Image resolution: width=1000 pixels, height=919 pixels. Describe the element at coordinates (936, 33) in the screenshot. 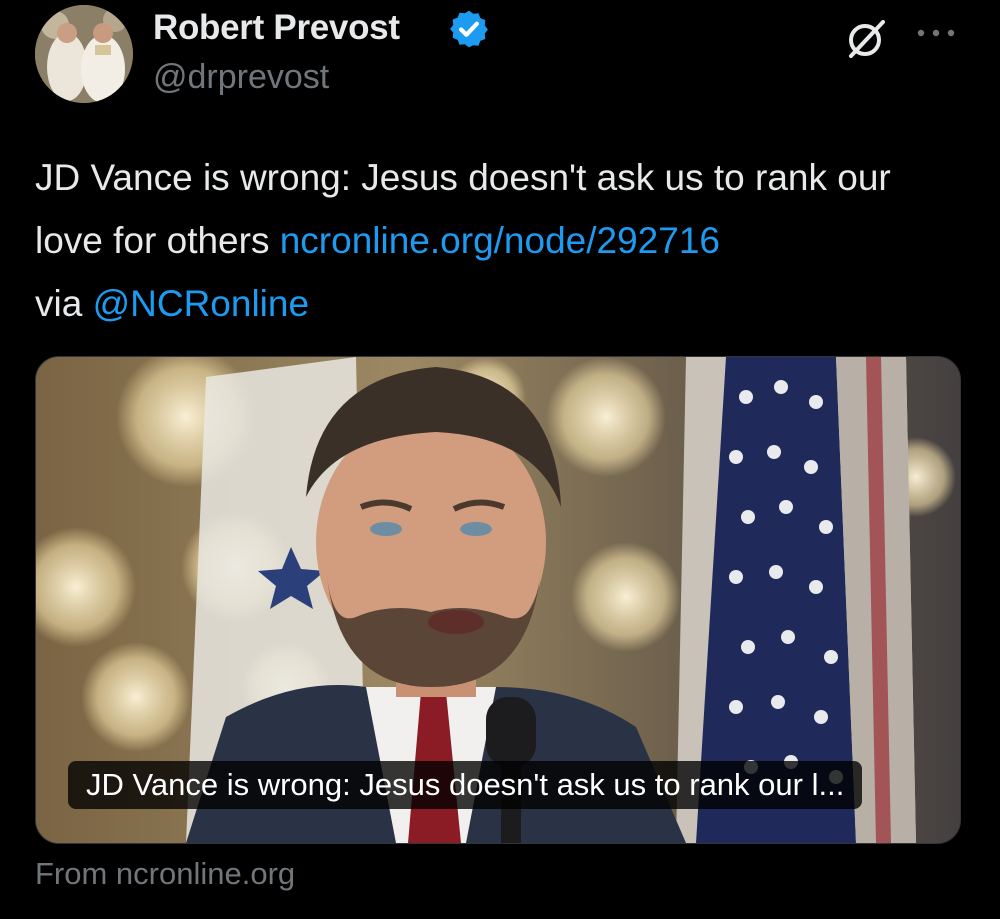

I see `more-options-icon` at that location.